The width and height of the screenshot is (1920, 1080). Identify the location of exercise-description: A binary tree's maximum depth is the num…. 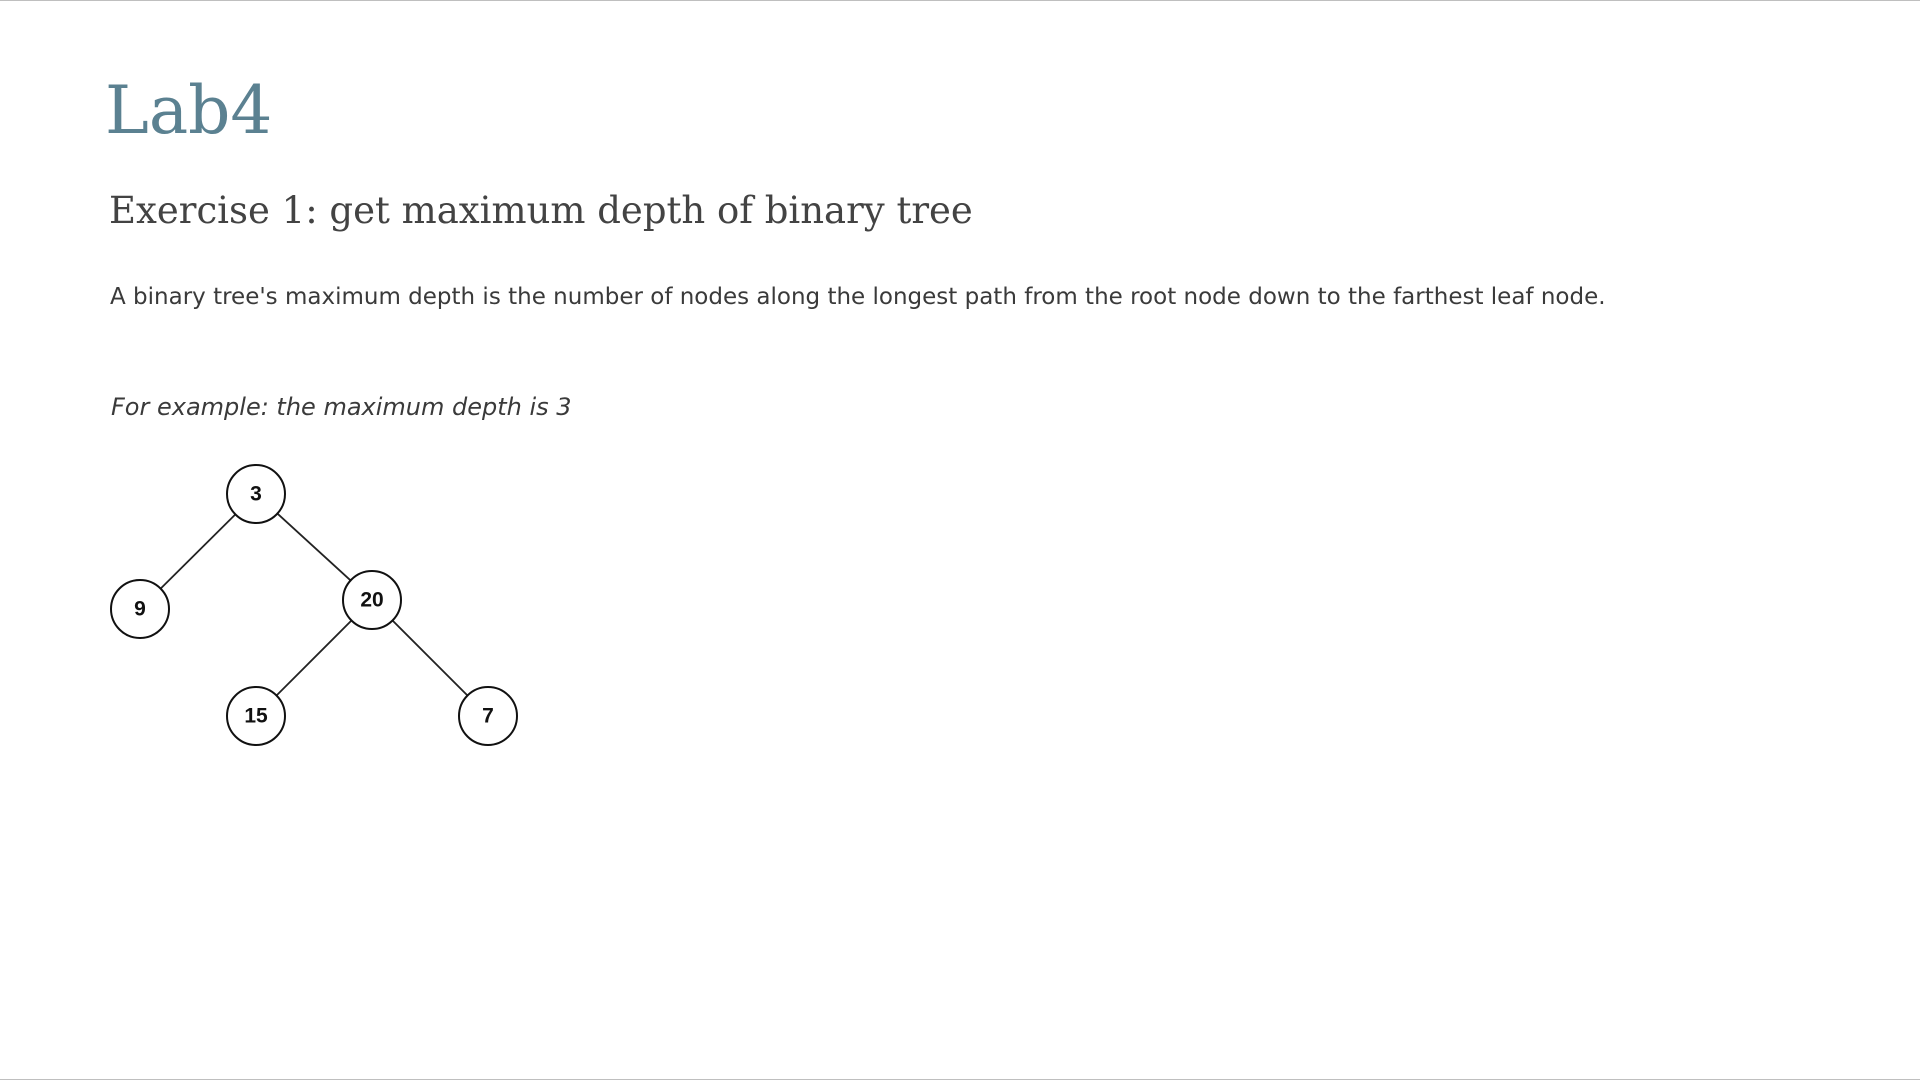
(858, 297).